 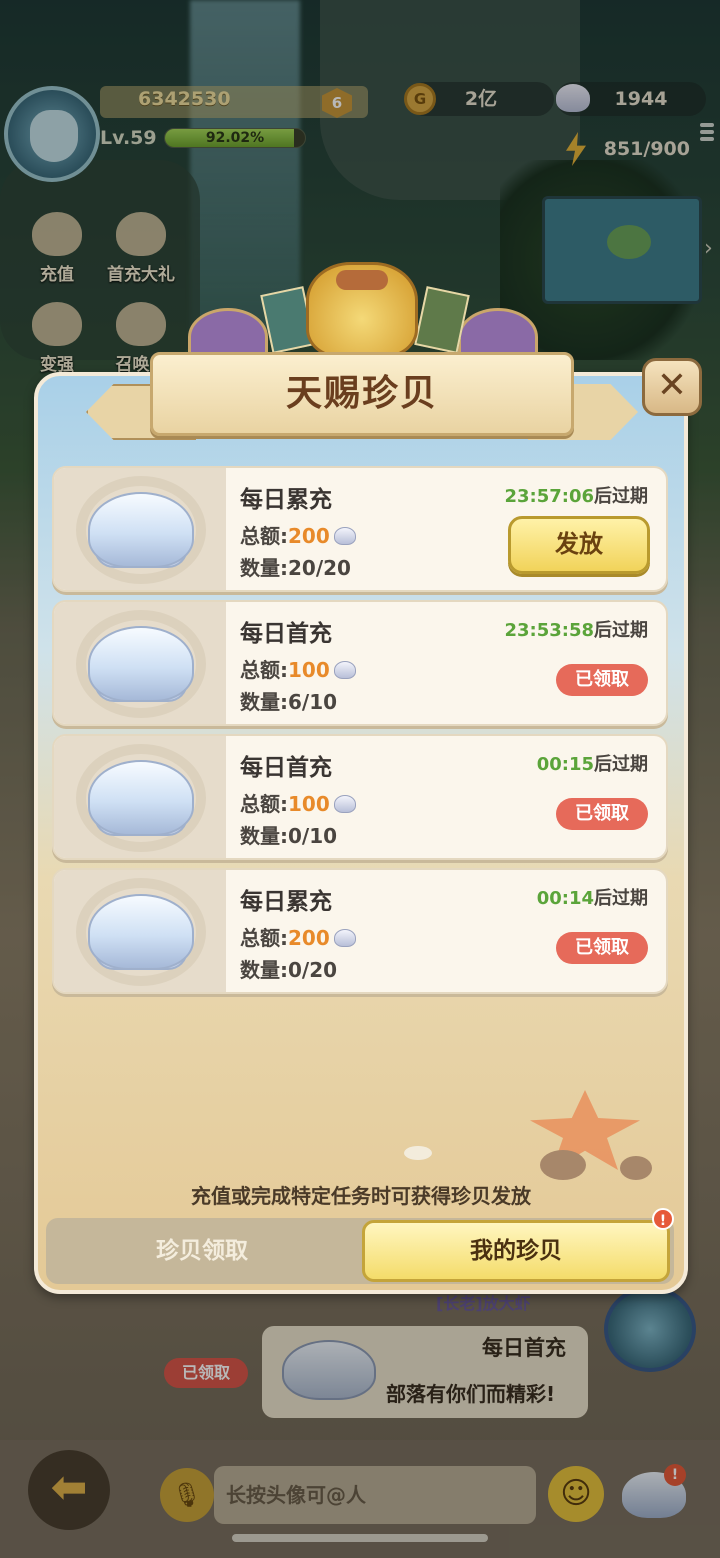 I want to click on card-count: 数量:0/10, so click(x=289, y=836).